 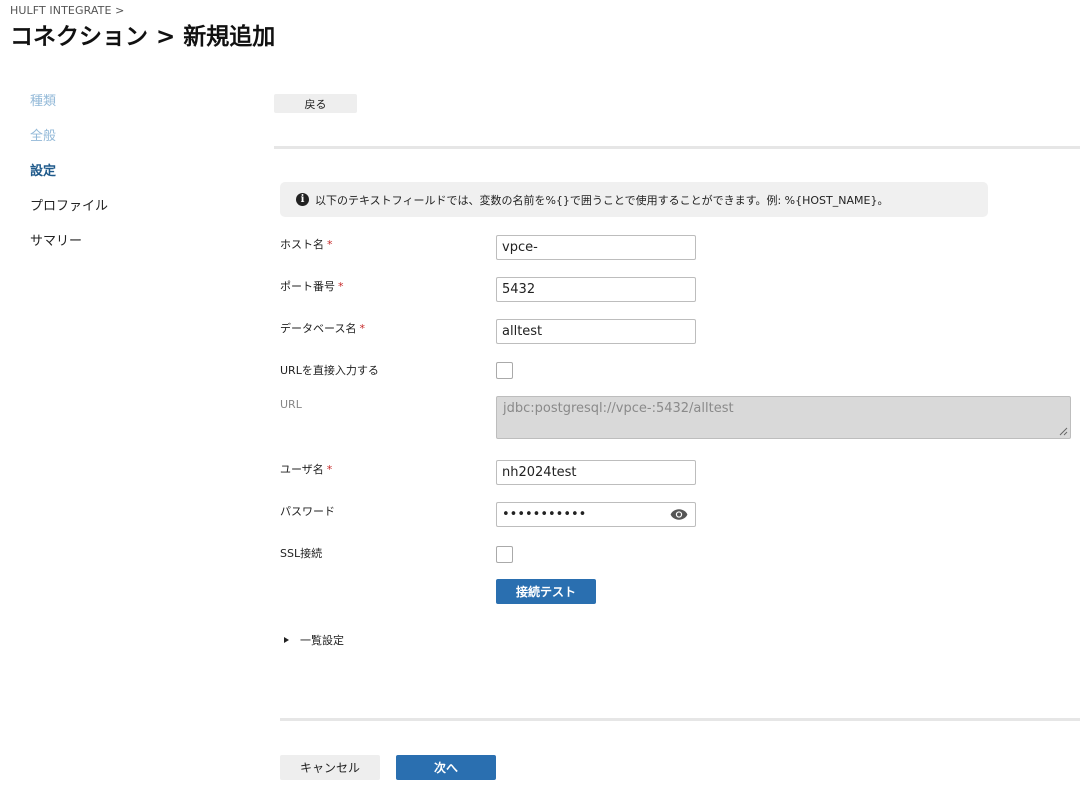 I want to click on expand-triangle-icon, so click(x=286, y=640).